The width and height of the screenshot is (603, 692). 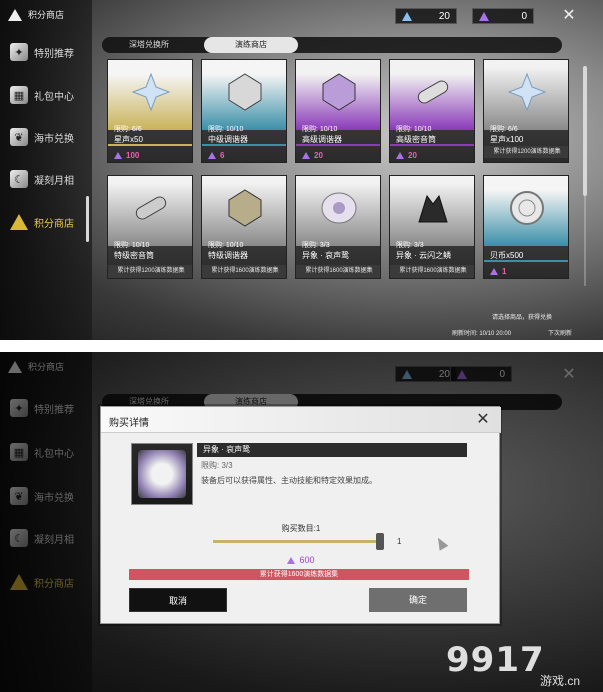 I want to click on item-card: 限购: 10/10 高级调谐器 20, so click(x=338, y=111).